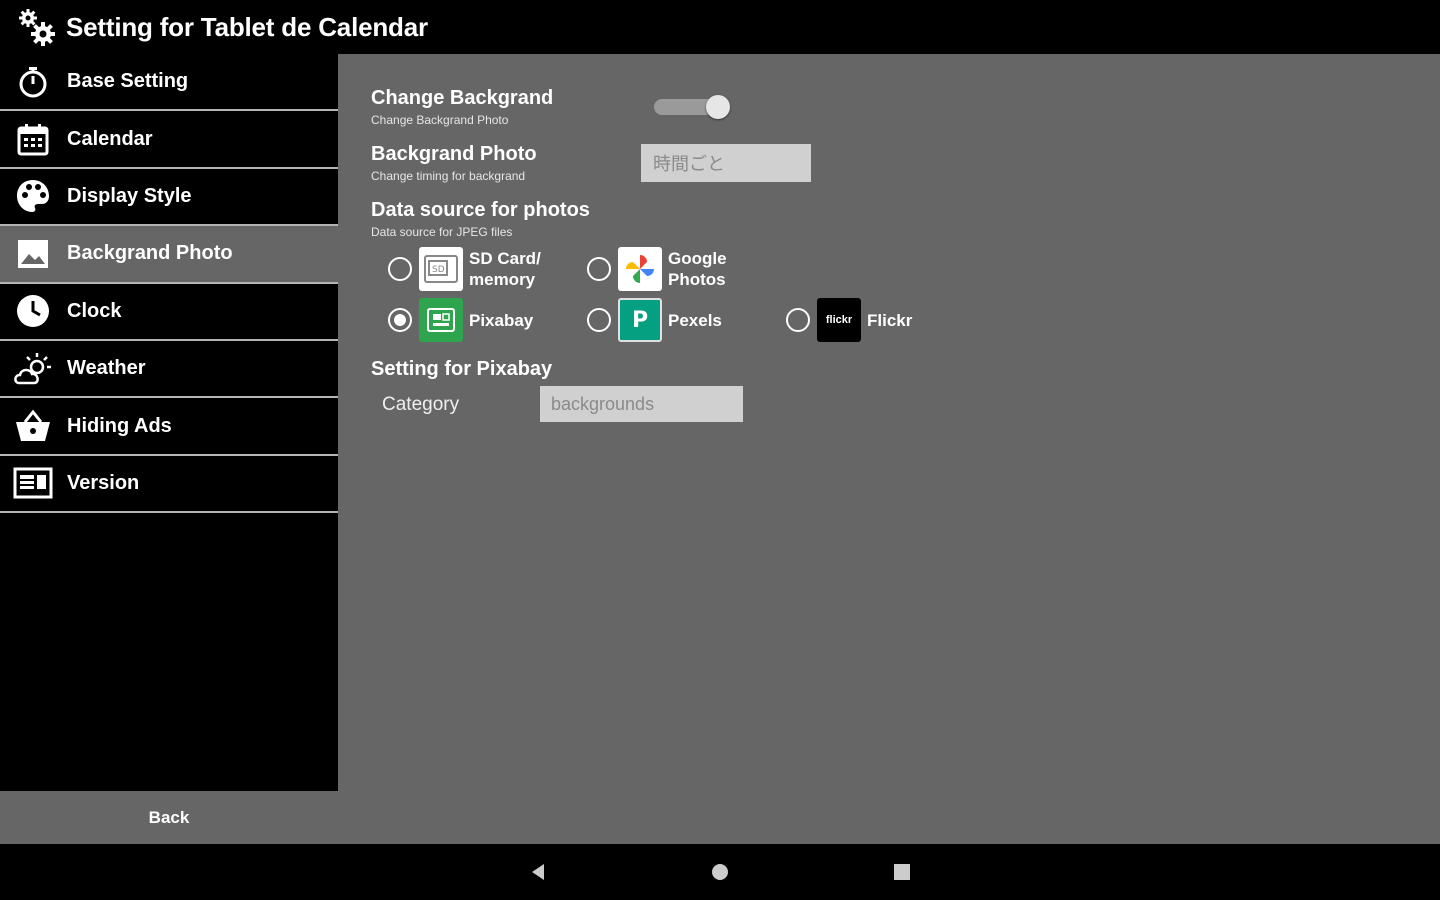 The height and width of the screenshot is (900, 1440). Describe the element at coordinates (692, 107) in the screenshot. I see `change-background-toggle` at that location.